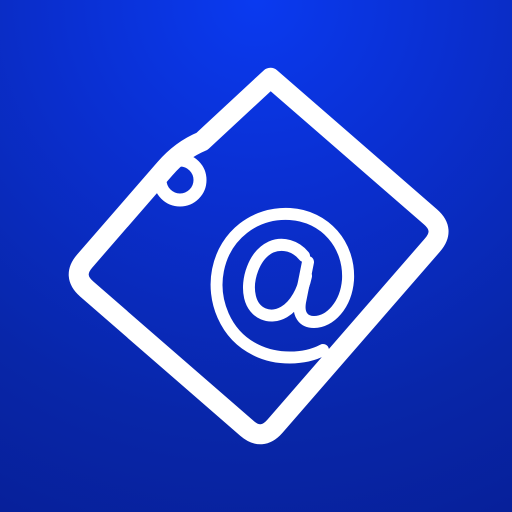  Describe the element at coordinates (180, 180) in the screenshot. I see `tag-hole-icon` at that location.